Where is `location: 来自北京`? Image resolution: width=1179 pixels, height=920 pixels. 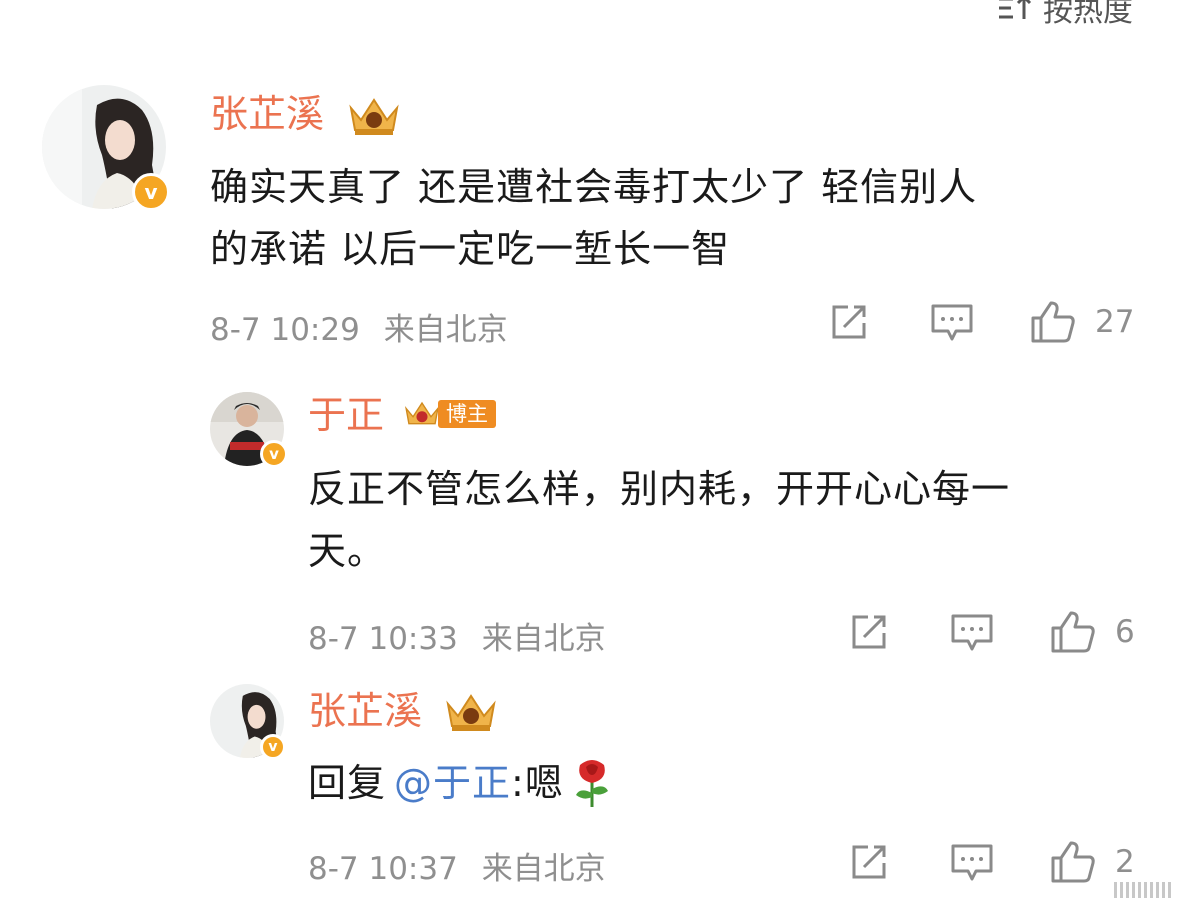 location: 来自北京 is located at coordinates (543, 869).